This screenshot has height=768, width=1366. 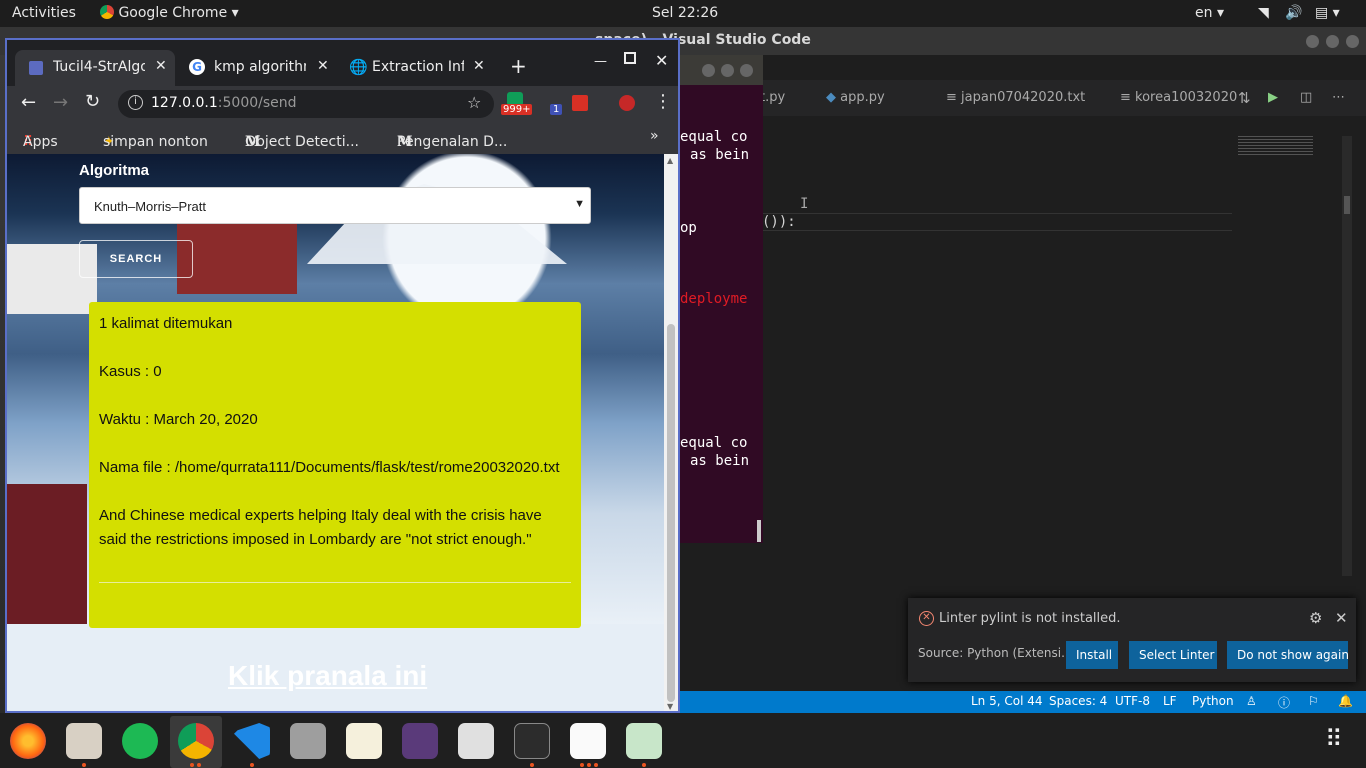 What do you see at coordinates (1273, 98) in the screenshot?
I see `run-icon: ▶` at bounding box center [1273, 98].